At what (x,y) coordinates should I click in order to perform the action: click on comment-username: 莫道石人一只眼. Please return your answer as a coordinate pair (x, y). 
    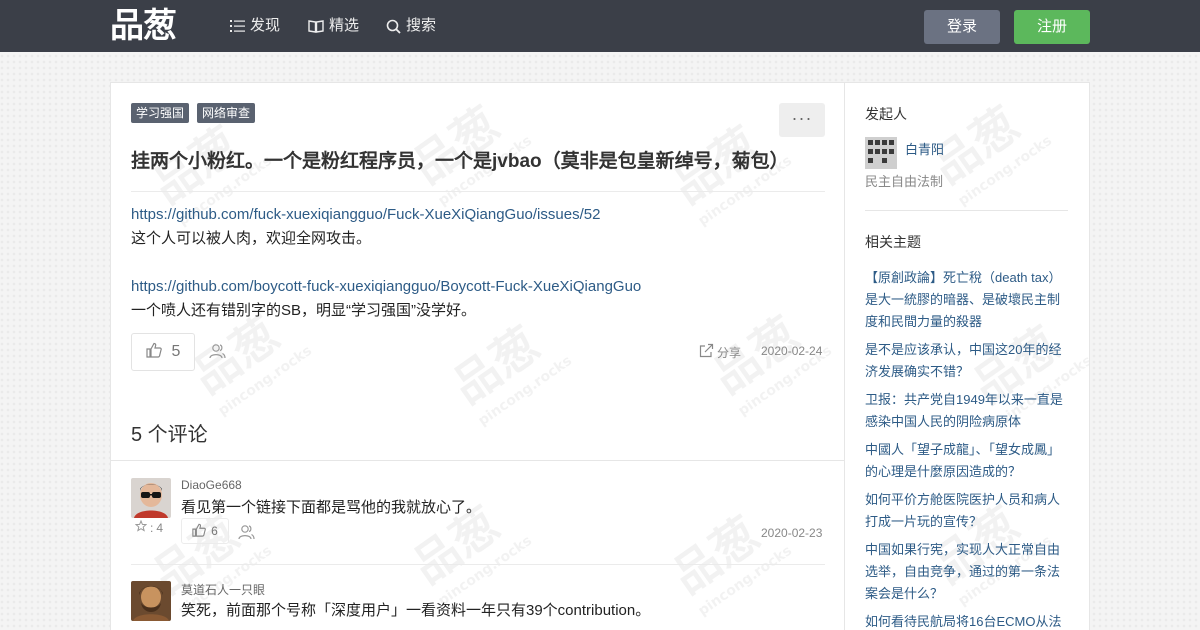
    Looking at the image, I should click on (223, 589).